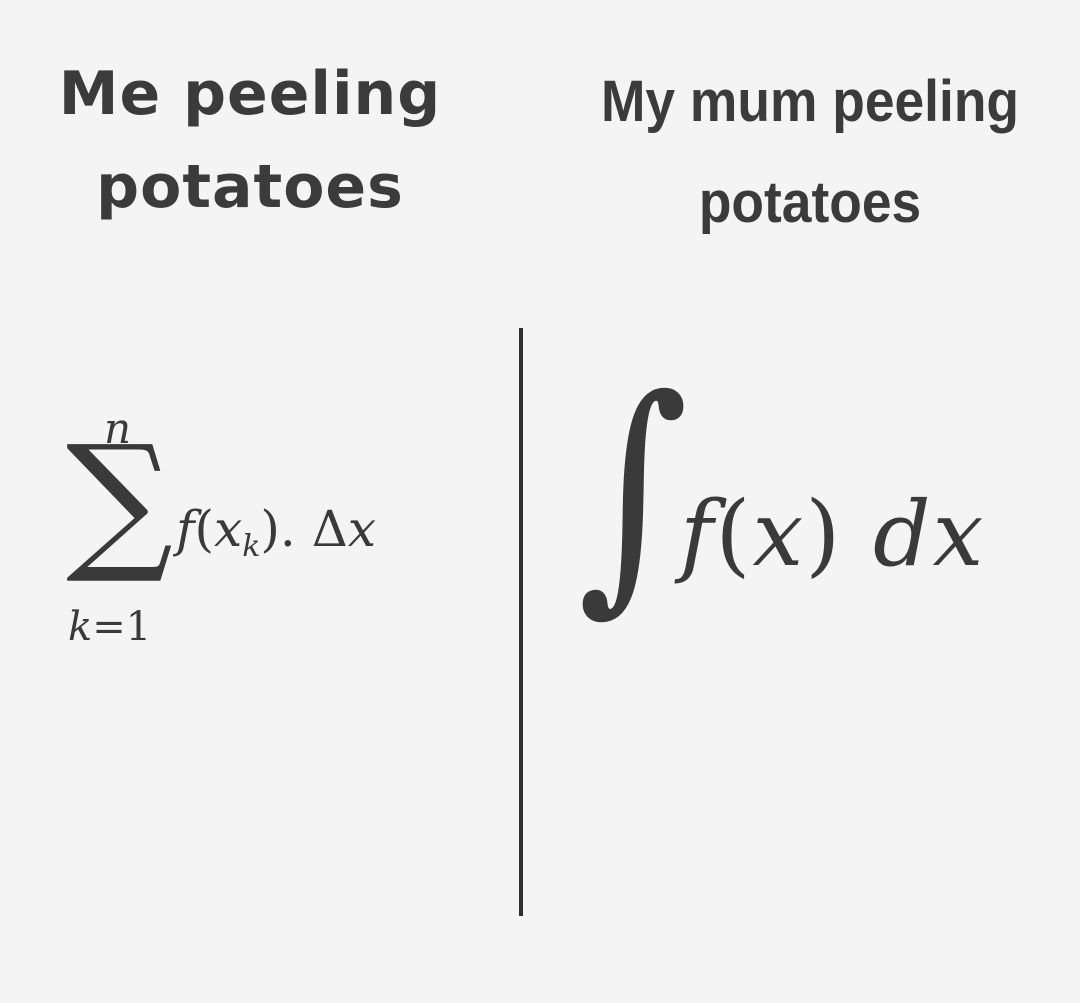  Describe the element at coordinates (698, 534) in the screenshot. I see `int-func: f` at that location.